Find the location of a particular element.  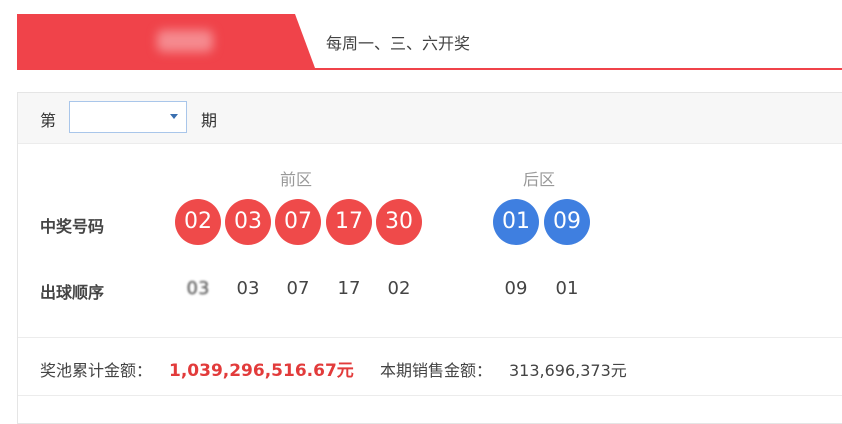

sales-value: 313,696,373元 is located at coordinates (568, 370).